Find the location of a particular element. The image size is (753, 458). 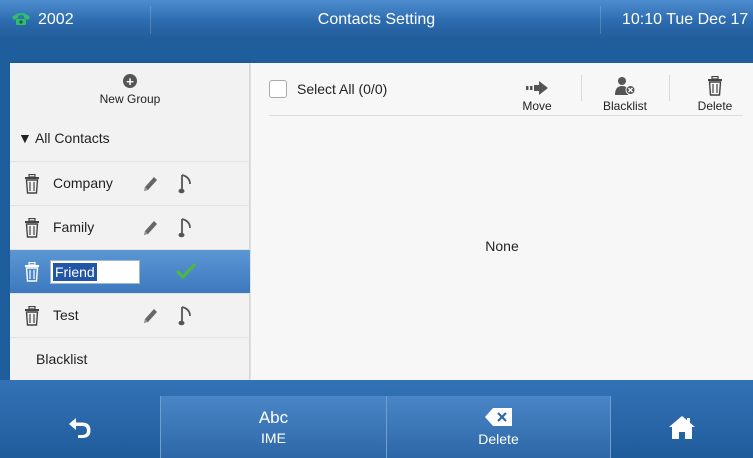

ime-label: IME is located at coordinates (273, 438).